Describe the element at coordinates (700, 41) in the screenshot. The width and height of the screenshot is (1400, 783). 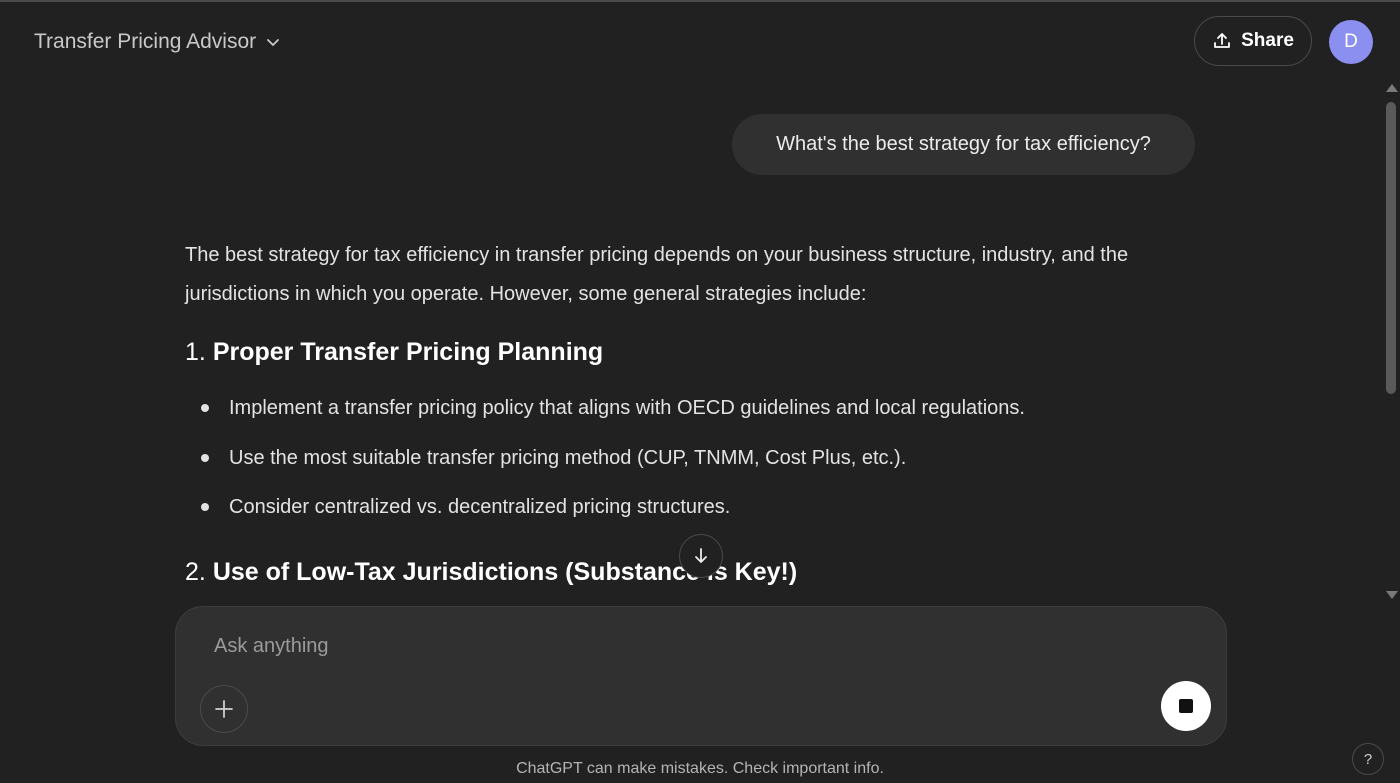
I see `header: Transfer Pricing Advisor Share D` at that location.